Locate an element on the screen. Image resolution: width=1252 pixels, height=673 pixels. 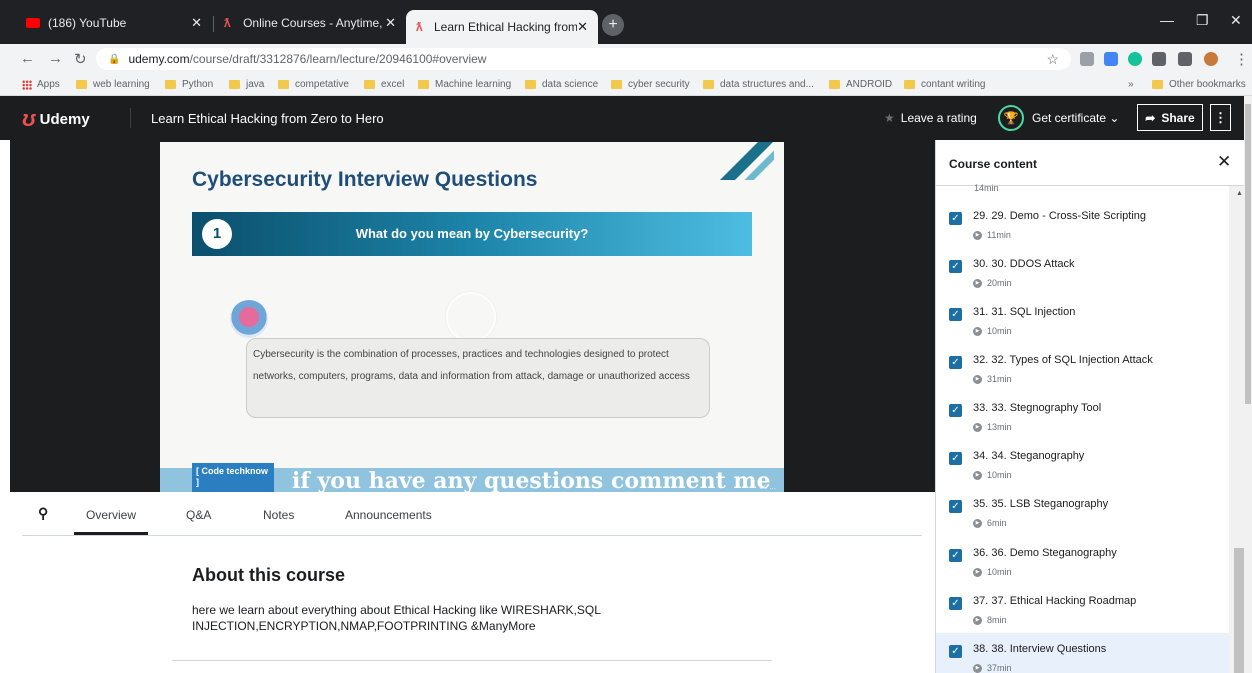
other-bookmarks: Other bookmarks is located at coordinates (1199, 84).